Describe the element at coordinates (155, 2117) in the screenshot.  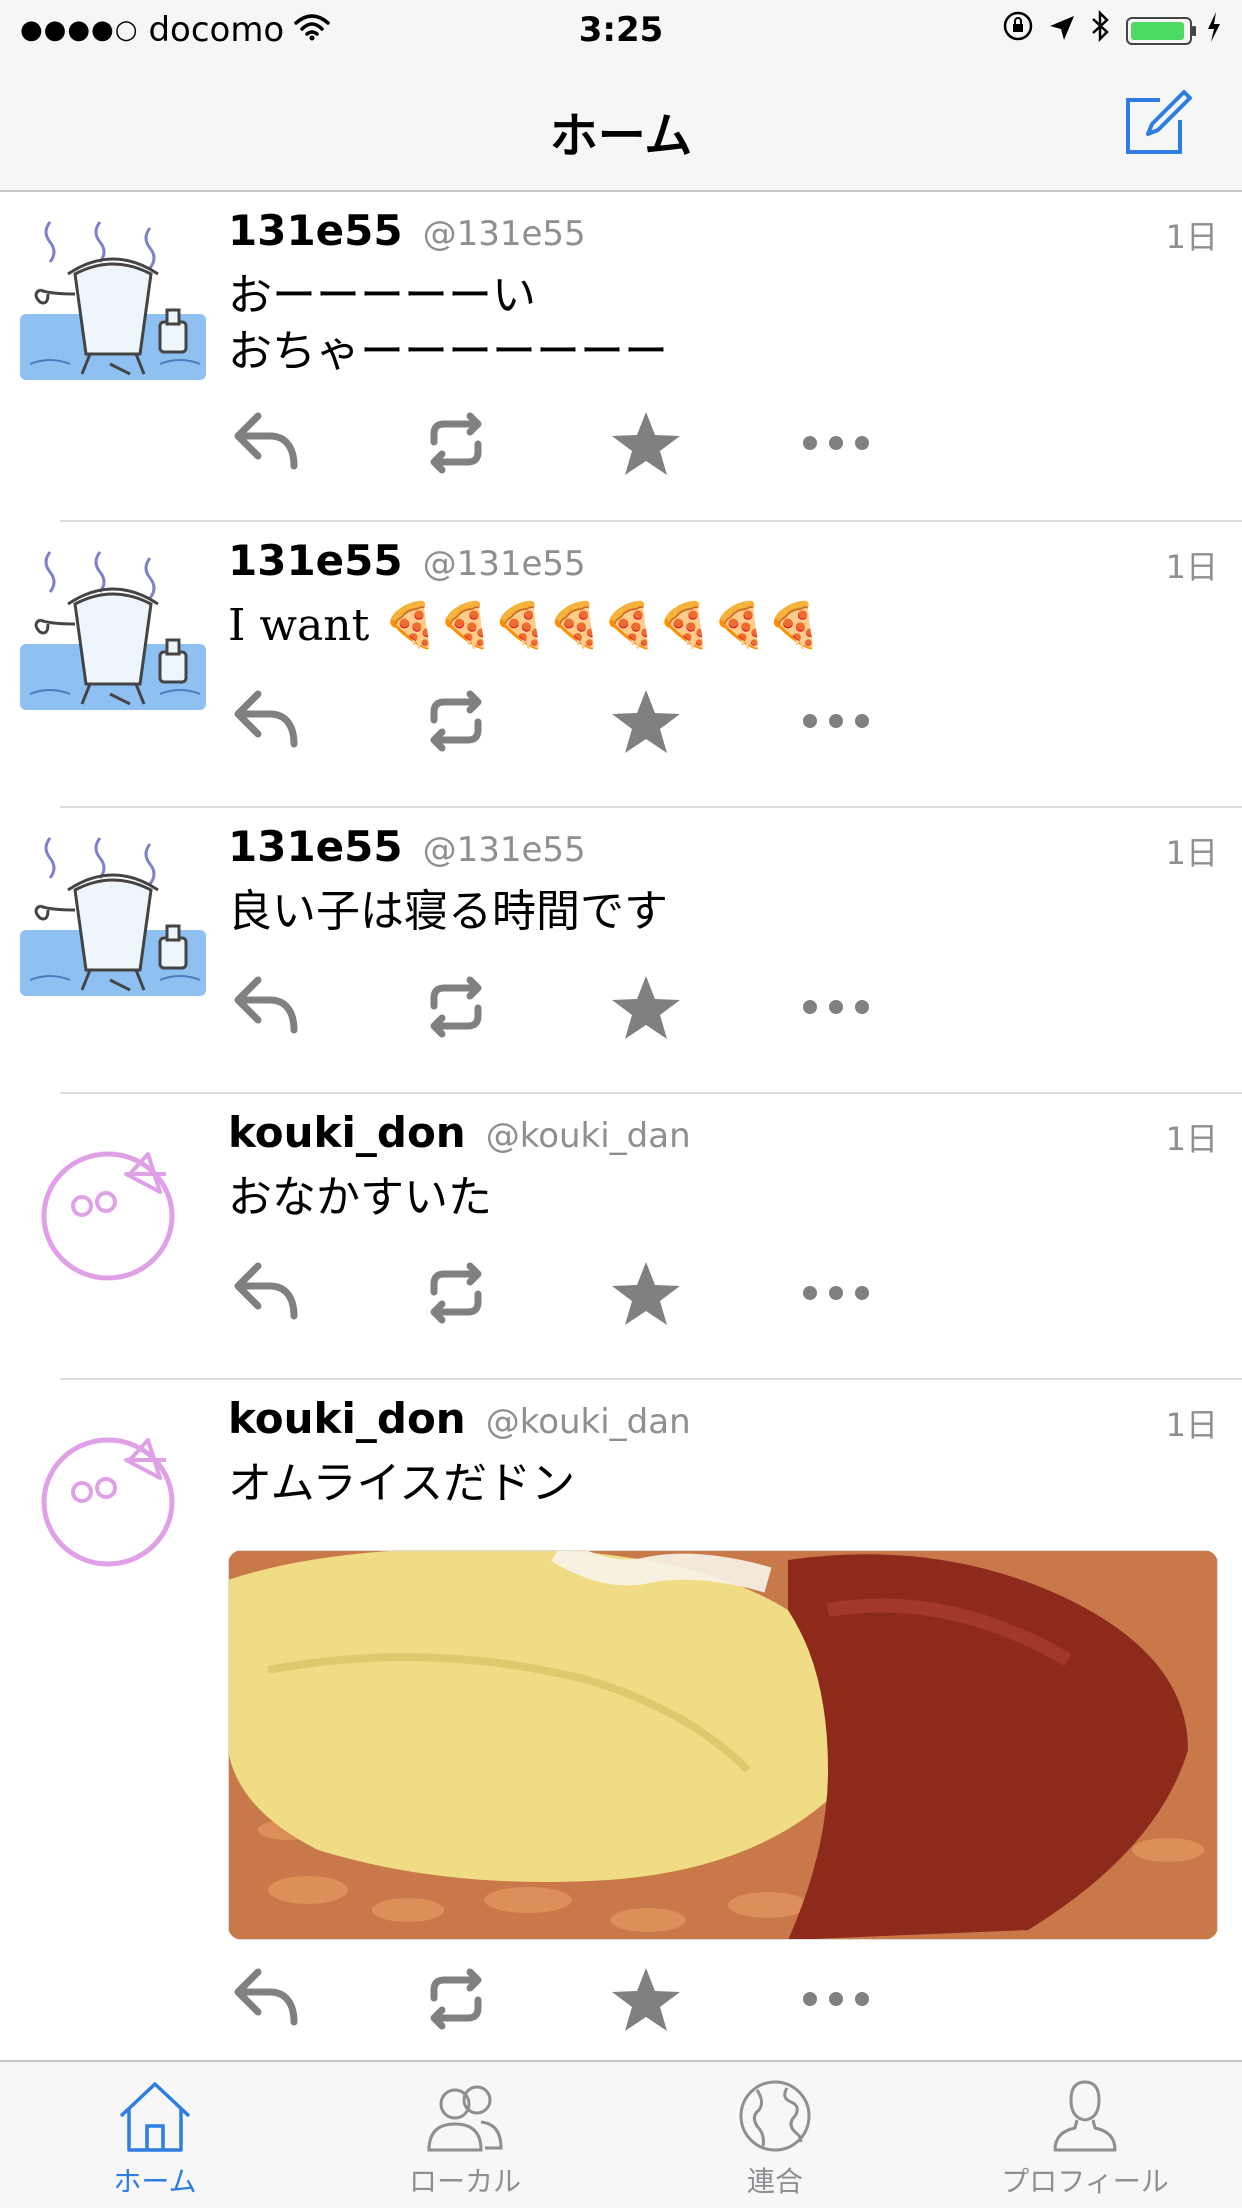
I see `home-icon` at that location.